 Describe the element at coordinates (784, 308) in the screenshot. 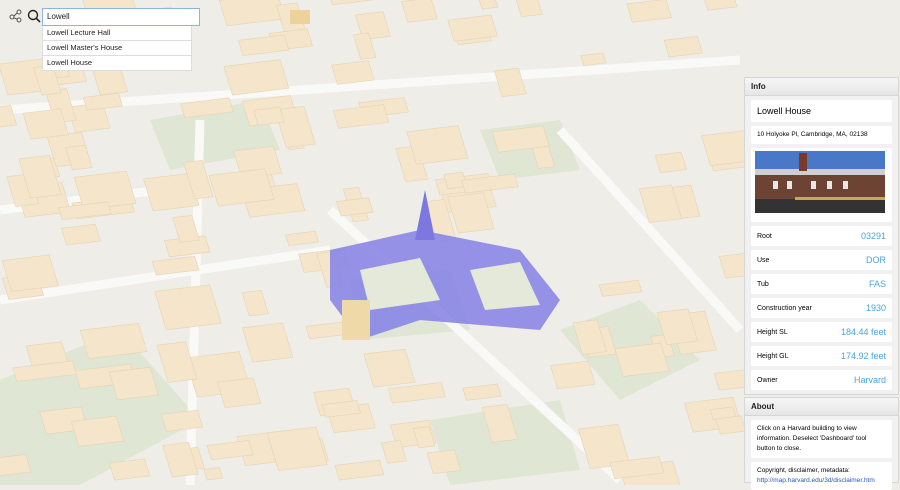

I see `row-label: Construction year` at that location.